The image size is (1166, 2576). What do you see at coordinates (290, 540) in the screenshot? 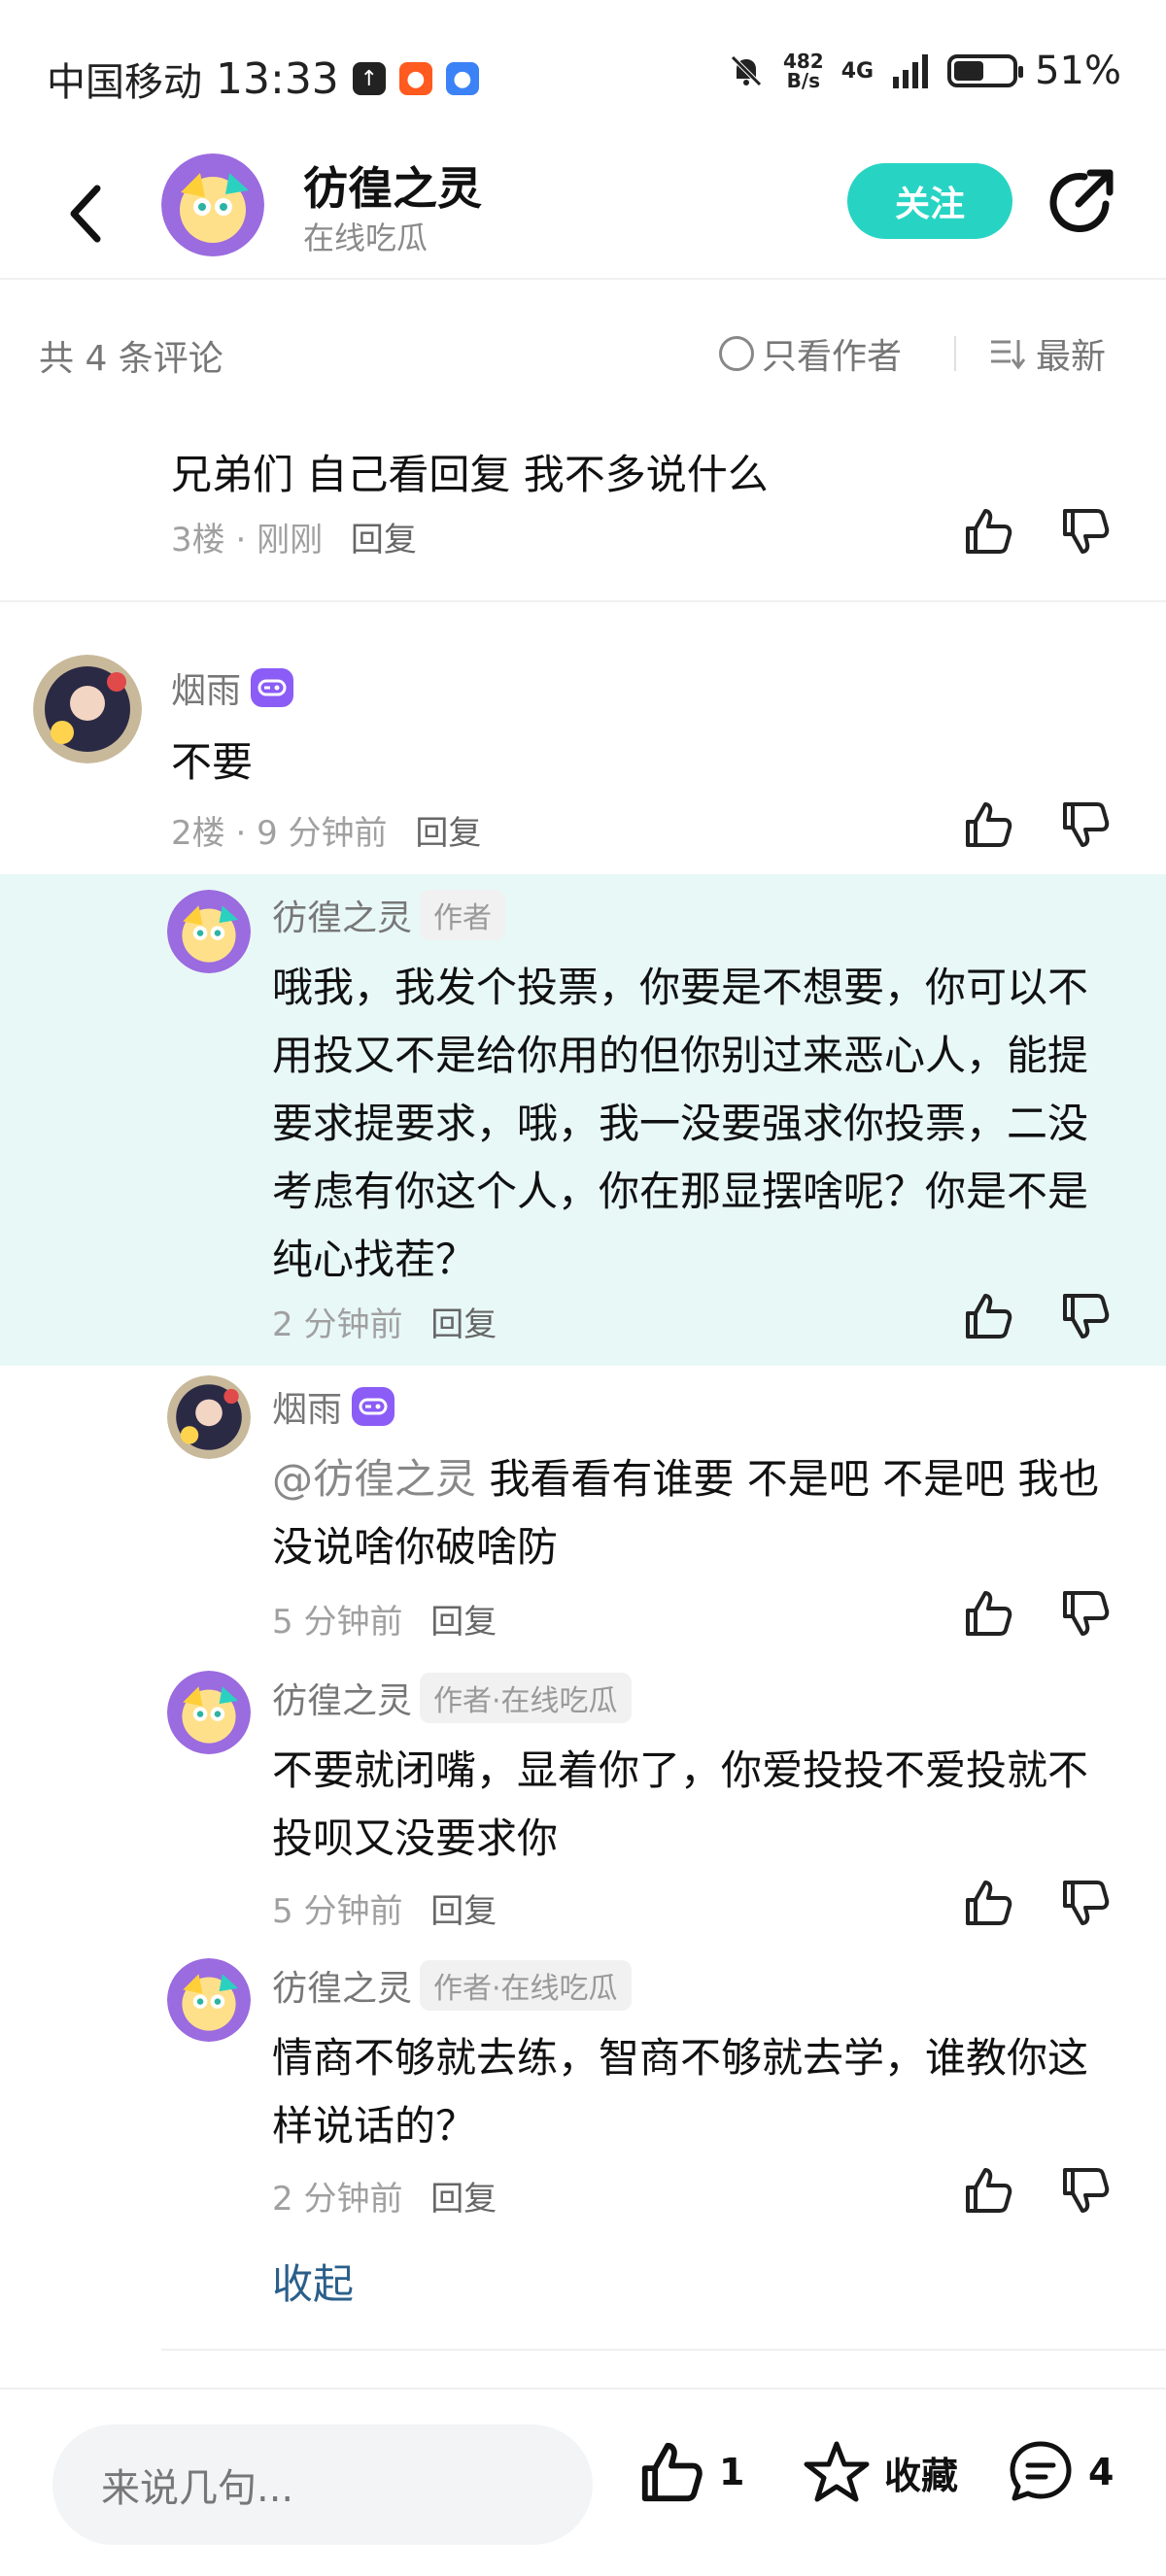
I see `comment-time: 刚刚` at bounding box center [290, 540].